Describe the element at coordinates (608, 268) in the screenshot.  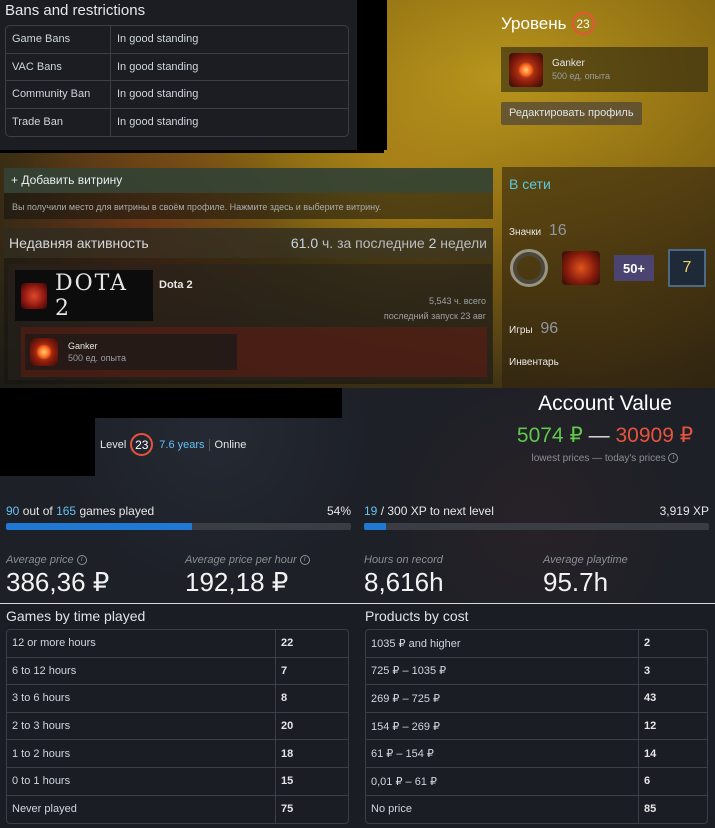
I see `badges-row: 50+ 7` at that location.